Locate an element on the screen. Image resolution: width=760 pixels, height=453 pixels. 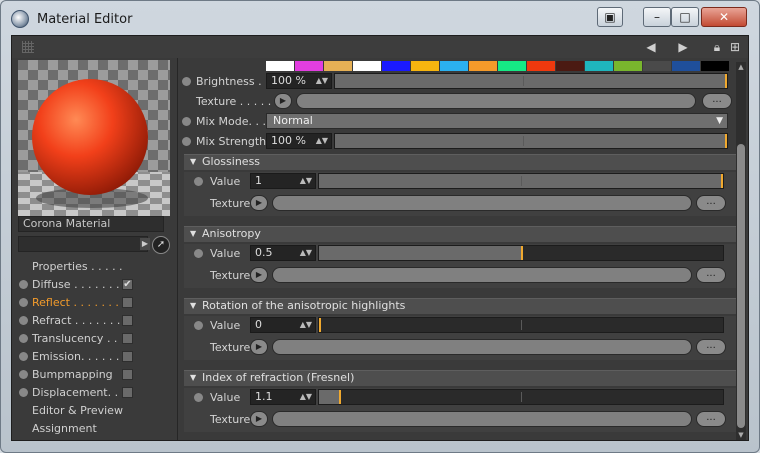
channel-item: Refract . . . . . . . . is located at coordinates (94, 321).